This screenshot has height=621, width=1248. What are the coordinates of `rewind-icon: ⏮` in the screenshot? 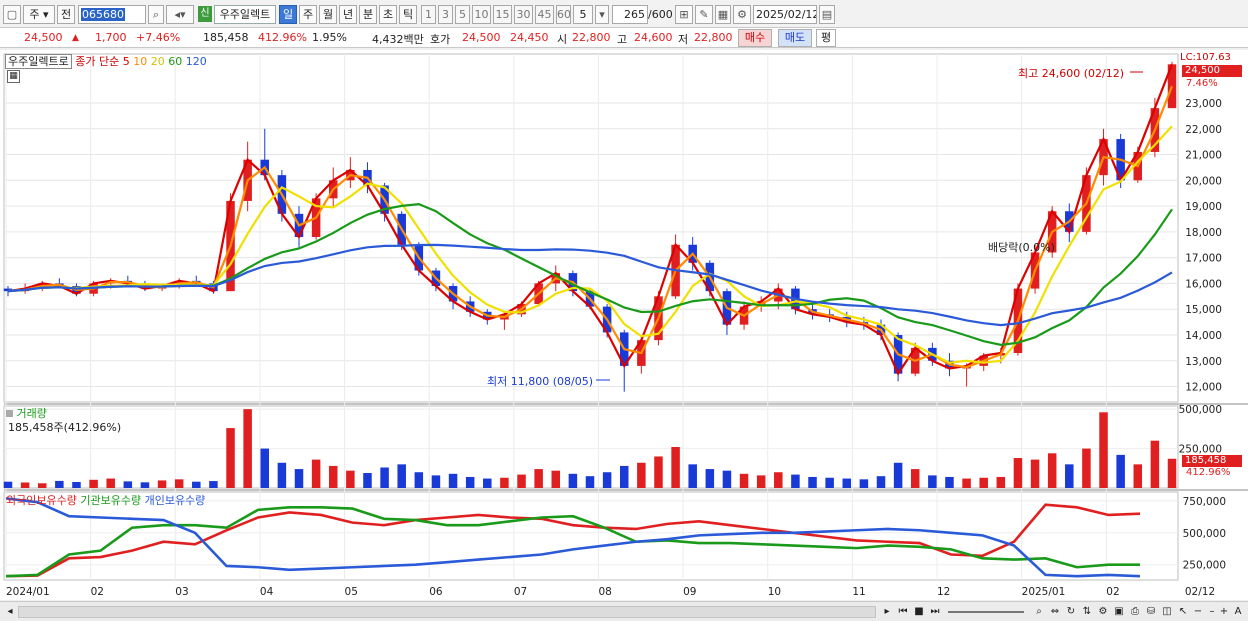 It's located at (903, 612).